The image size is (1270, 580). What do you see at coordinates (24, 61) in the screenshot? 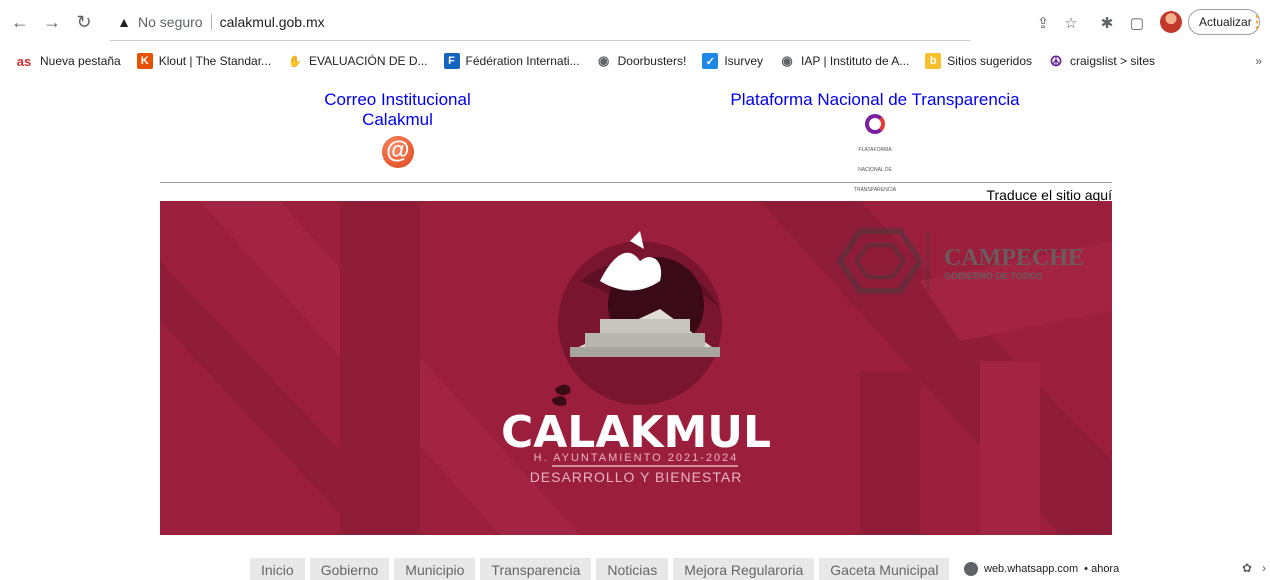
I see `as-icon: as` at bounding box center [24, 61].